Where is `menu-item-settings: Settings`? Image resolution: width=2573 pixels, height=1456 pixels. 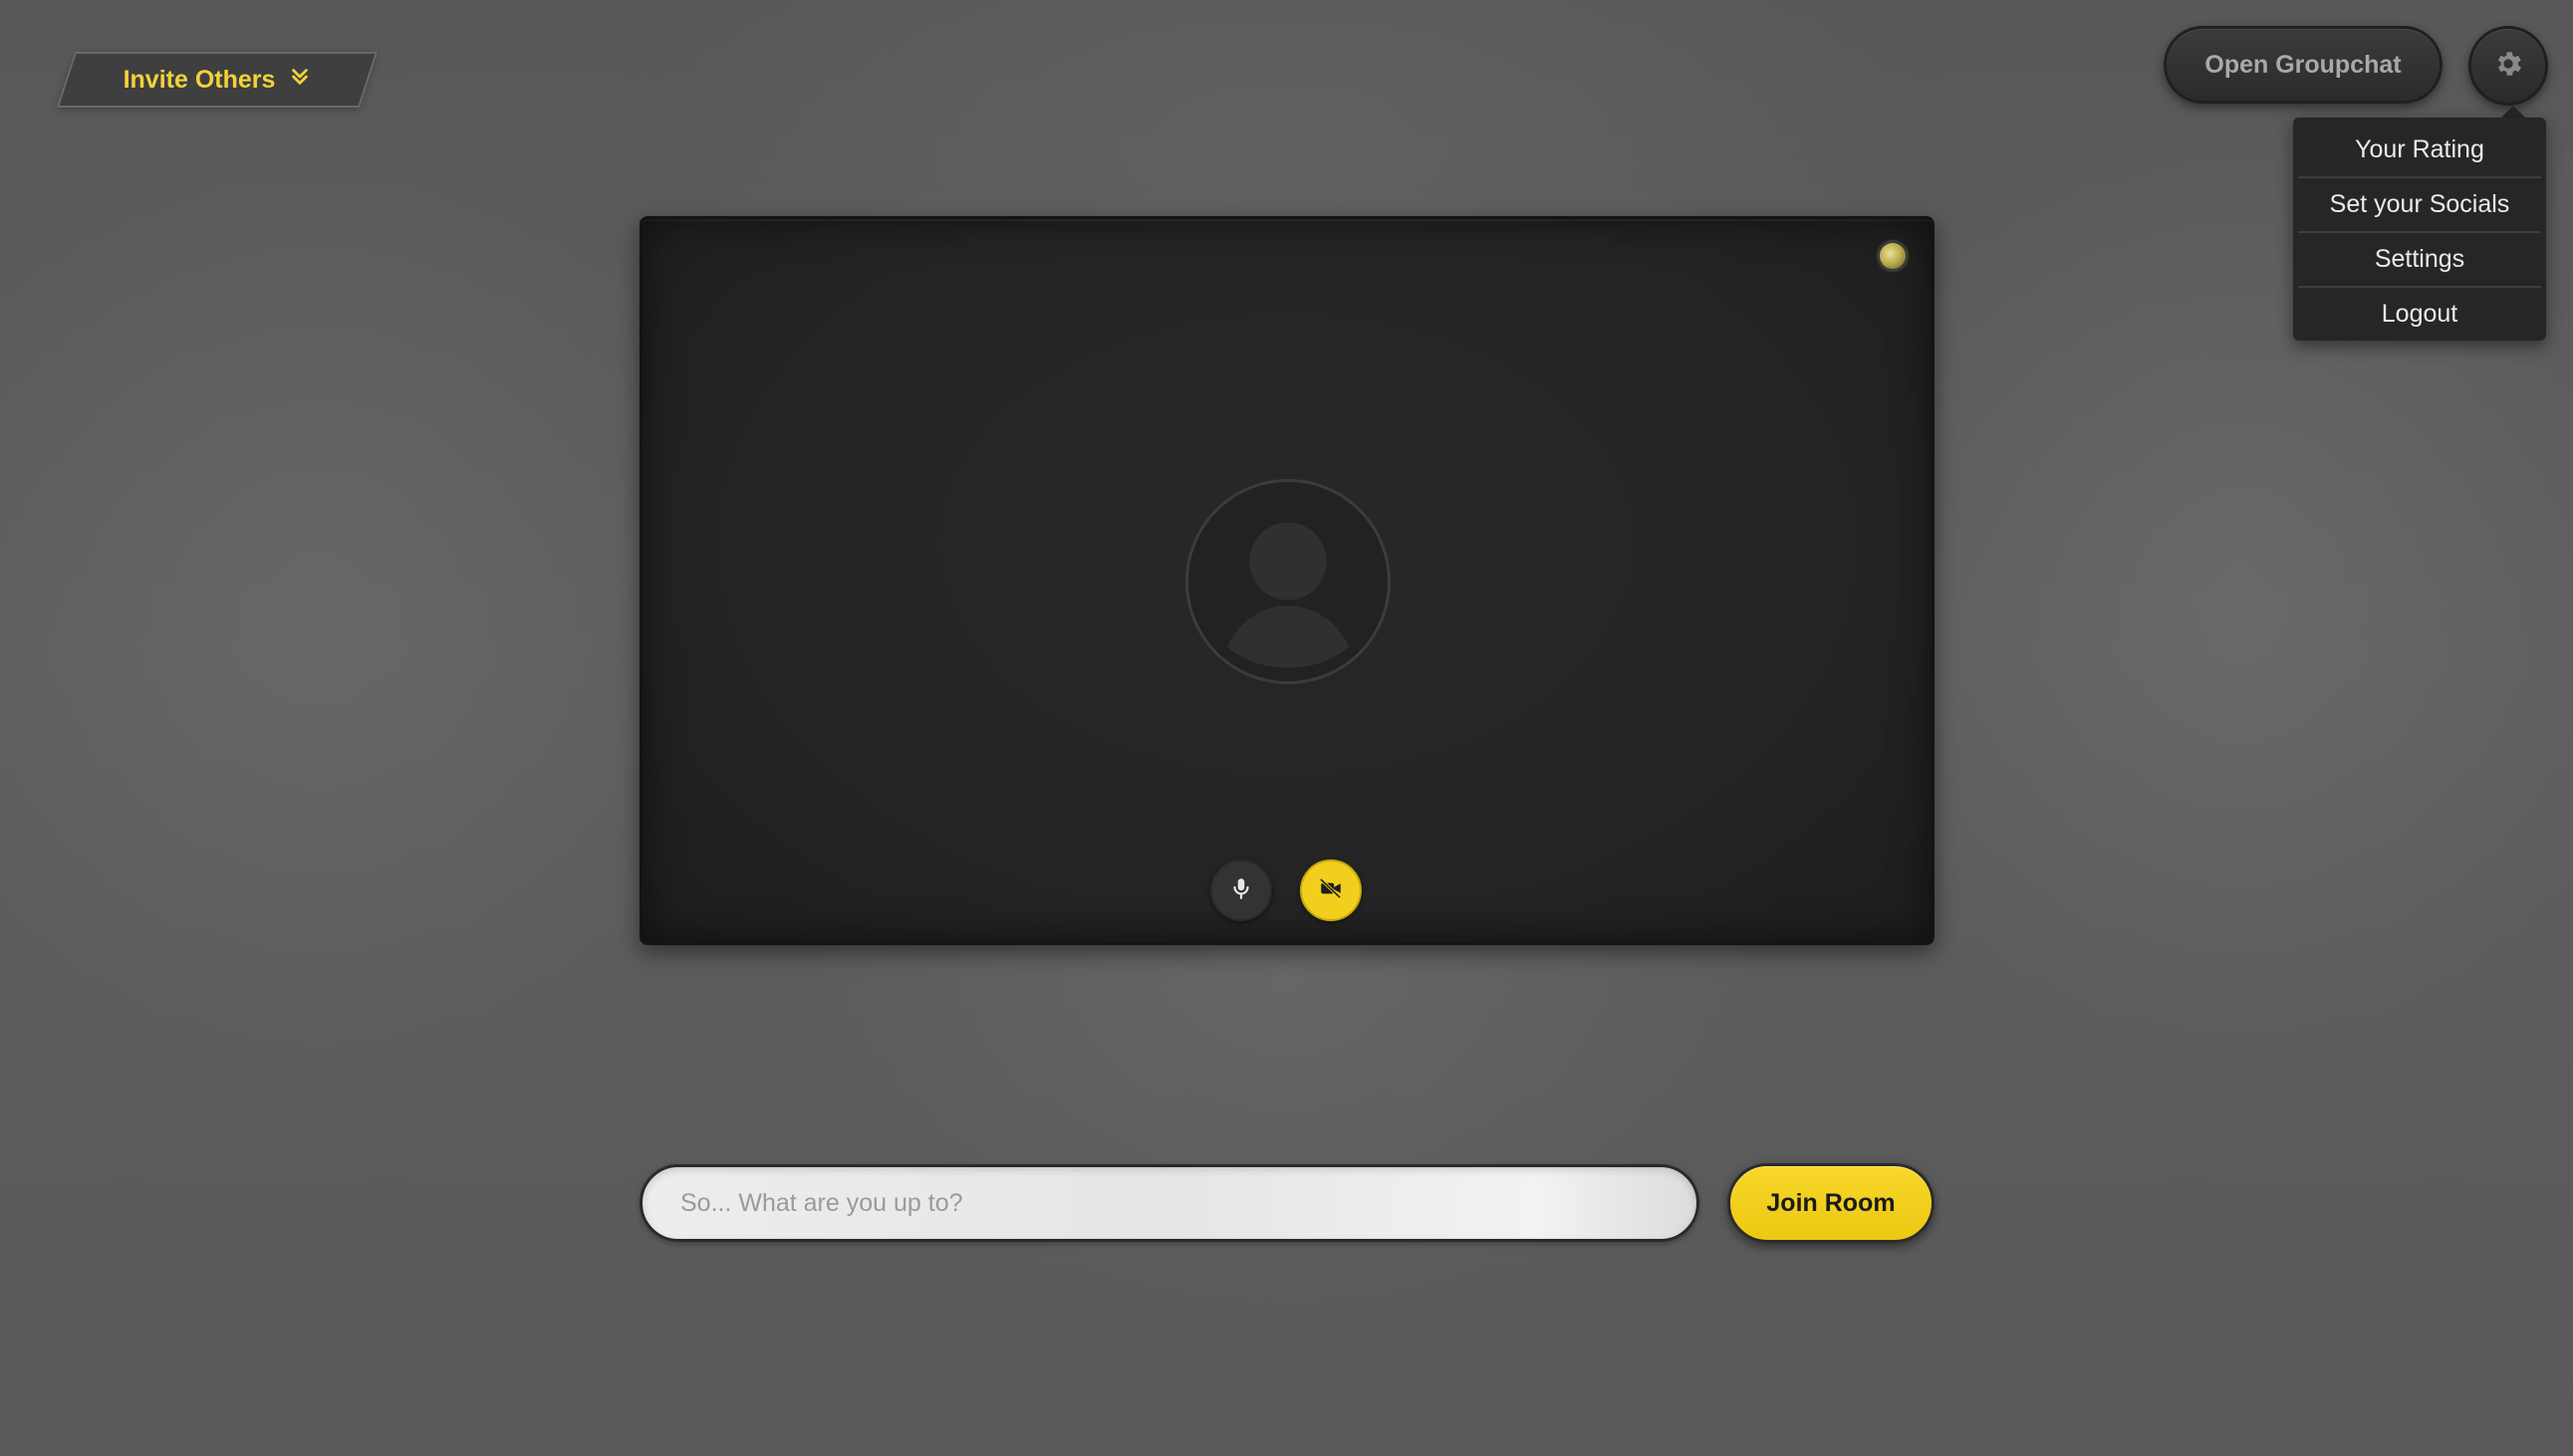 menu-item-settings: Settings is located at coordinates (2419, 260).